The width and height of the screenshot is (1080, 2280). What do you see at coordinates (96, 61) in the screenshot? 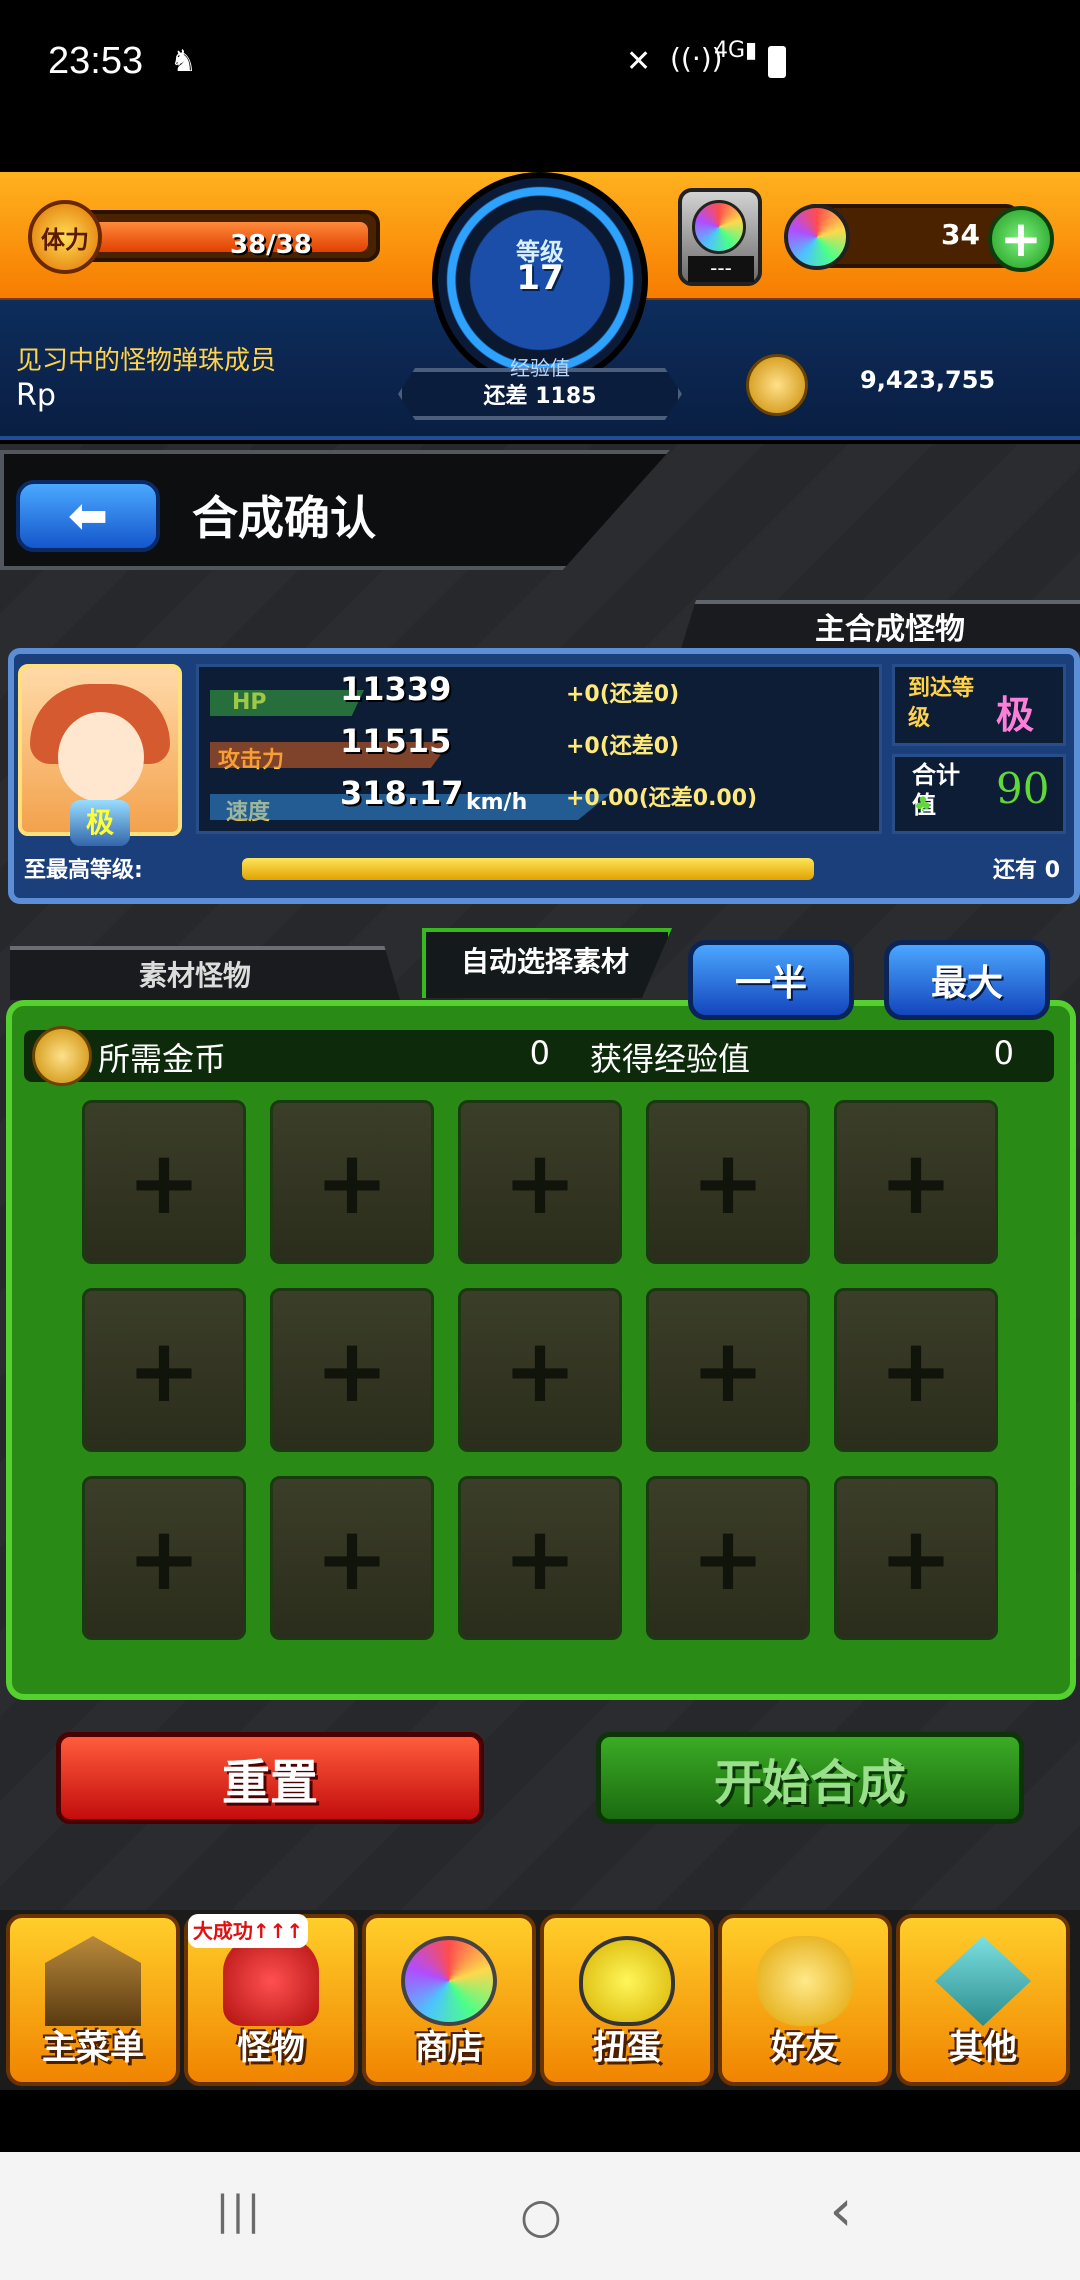
I see `clock: 23:53` at bounding box center [96, 61].